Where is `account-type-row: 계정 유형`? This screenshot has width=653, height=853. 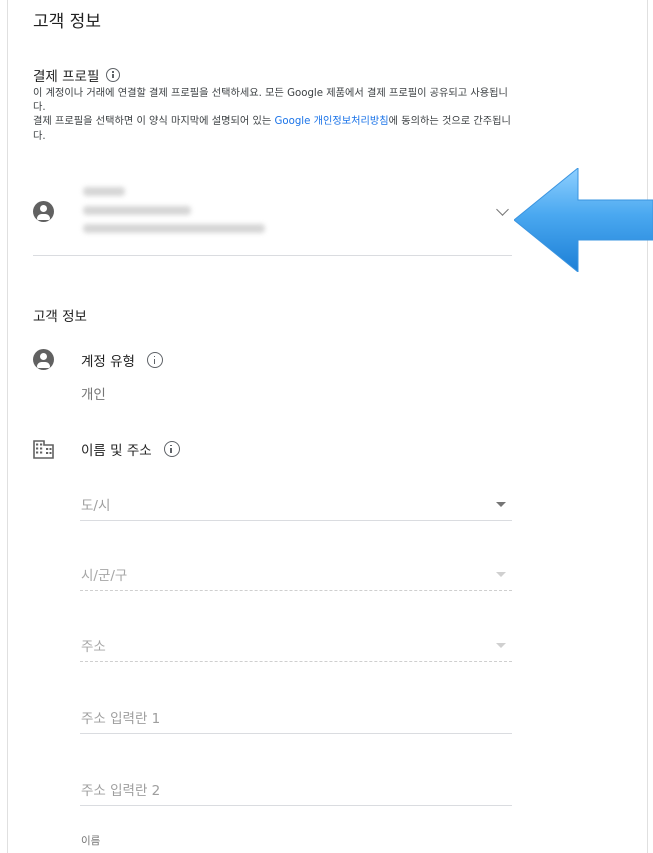
account-type-row: 계정 유형 is located at coordinates (122, 360).